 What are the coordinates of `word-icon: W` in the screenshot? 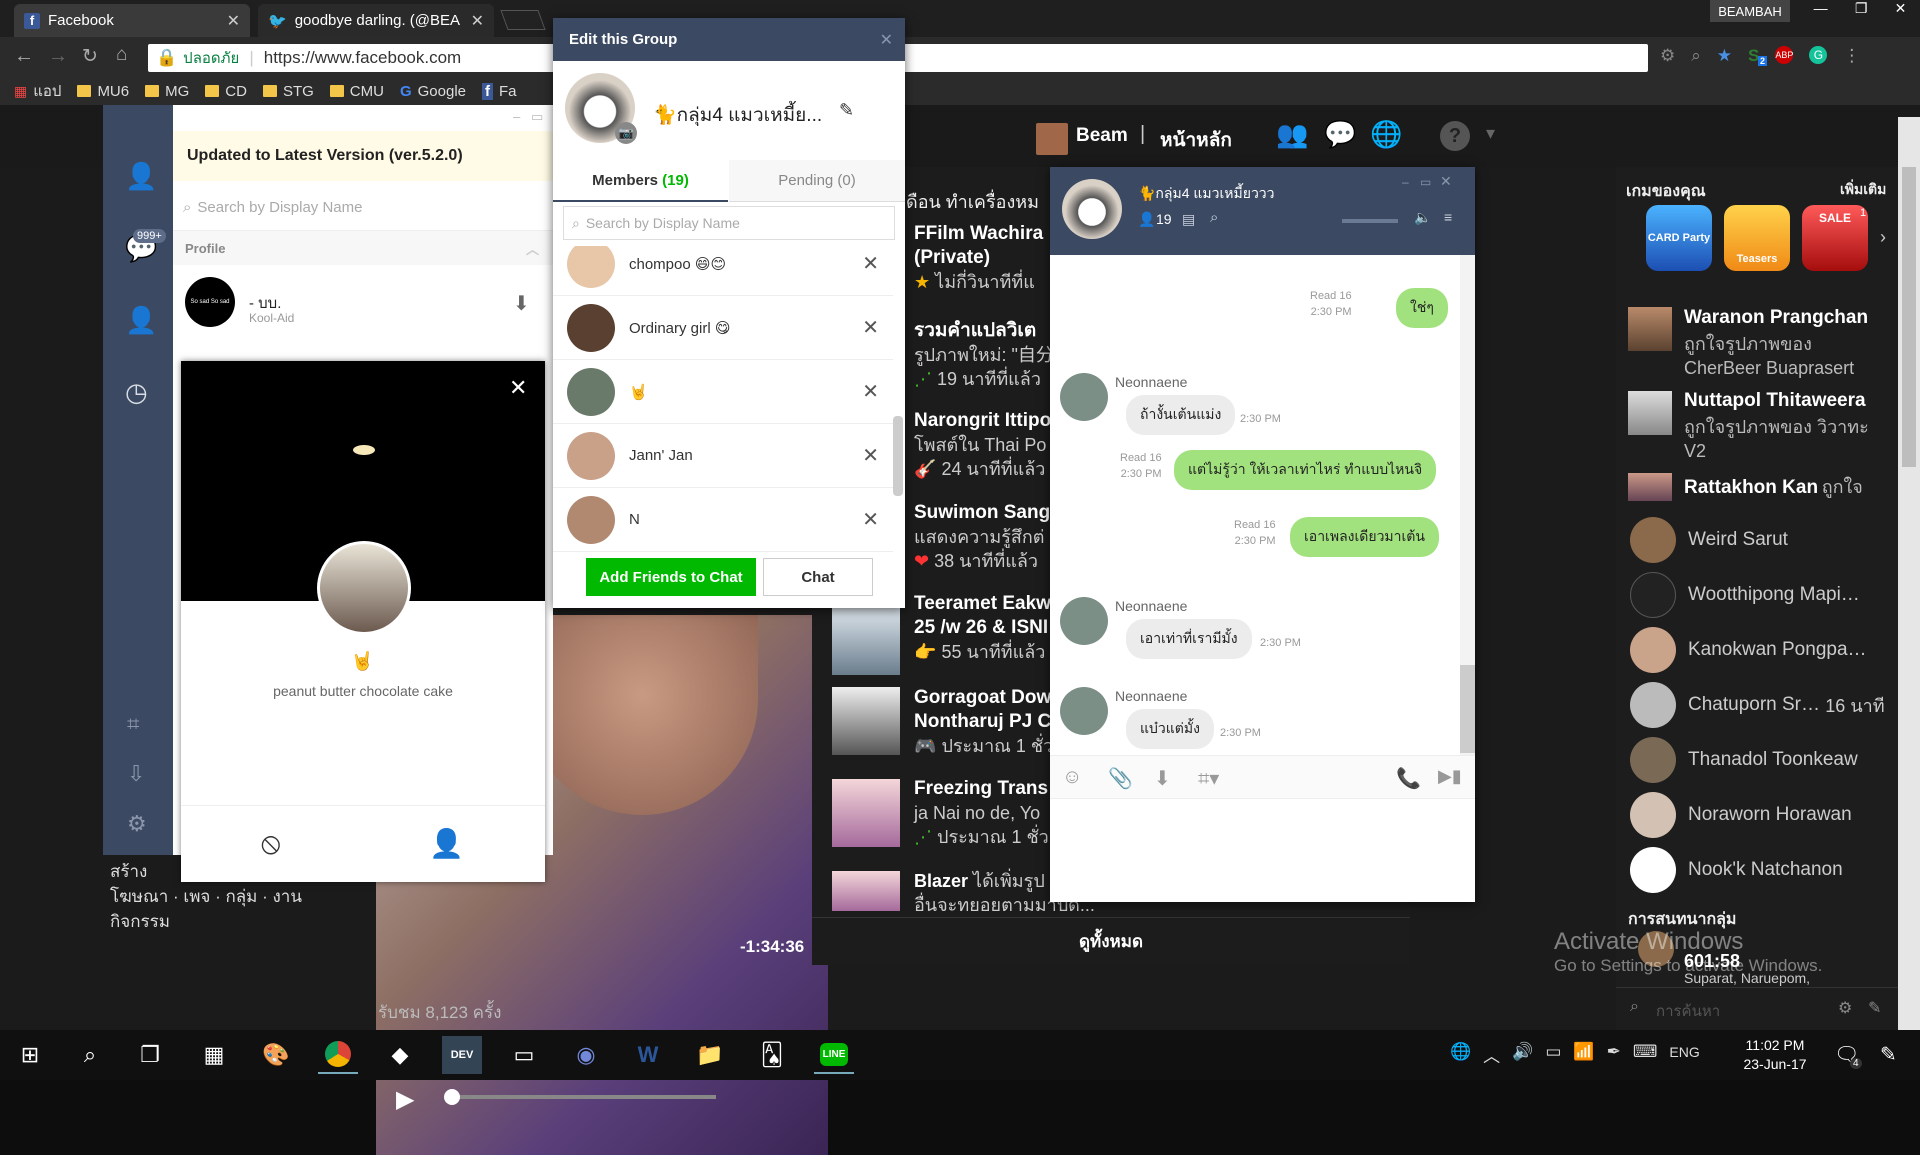 It's located at (648, 1055).